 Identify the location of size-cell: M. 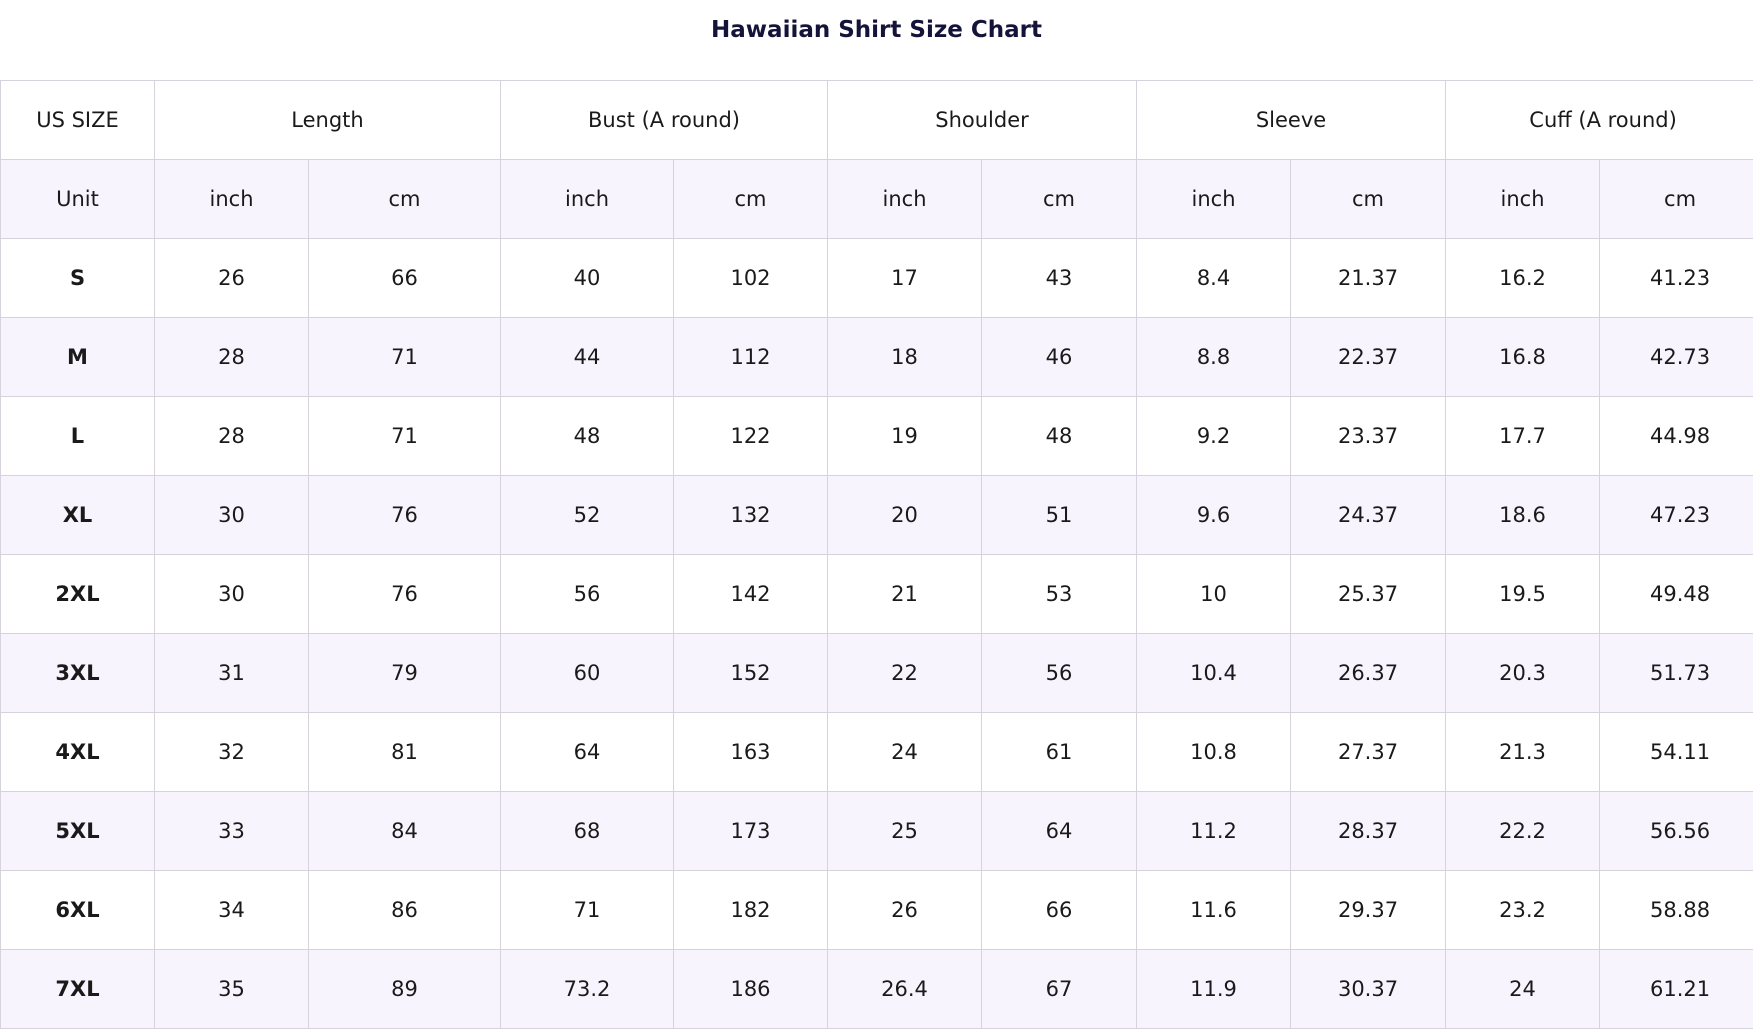
(78, 357).